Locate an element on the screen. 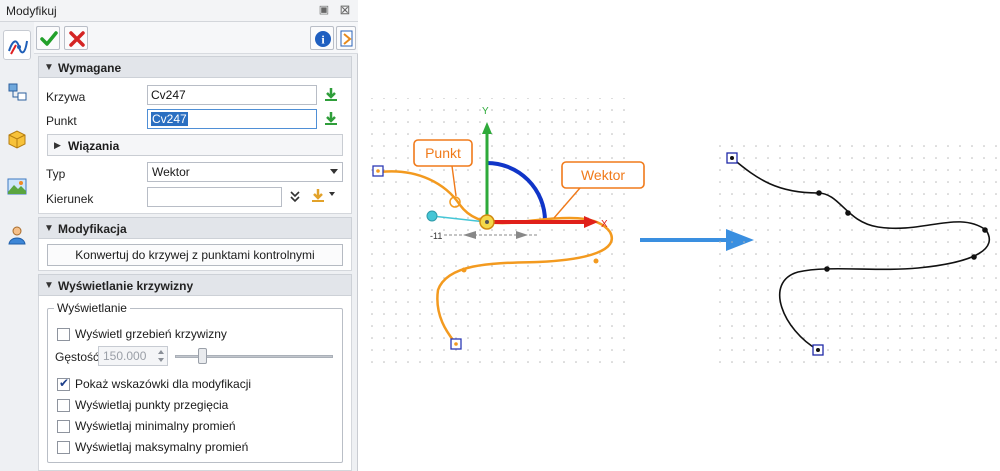 The height and width of the screenshot is (471, 1000). pick-direction-icon is located at coordinates (318, 196).